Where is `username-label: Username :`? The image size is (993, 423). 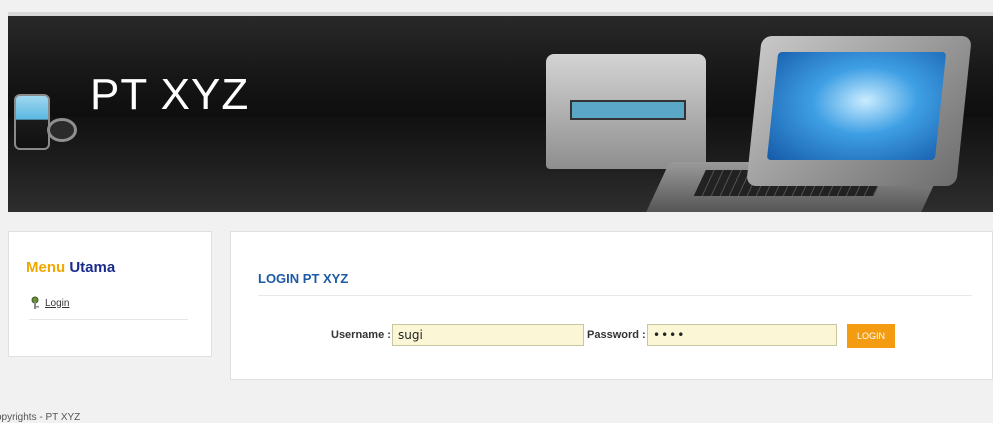
username-label: Username : is located at coordinates (361, 335).